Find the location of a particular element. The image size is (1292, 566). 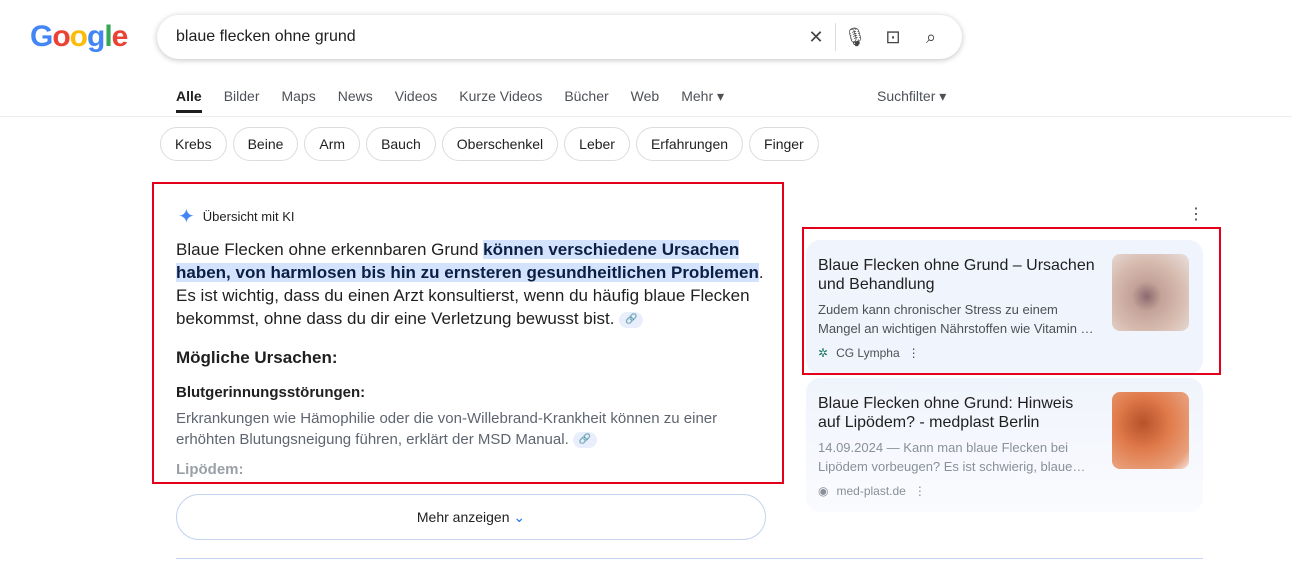

chip: Oberschenkel is located at coordinates (500, 144).